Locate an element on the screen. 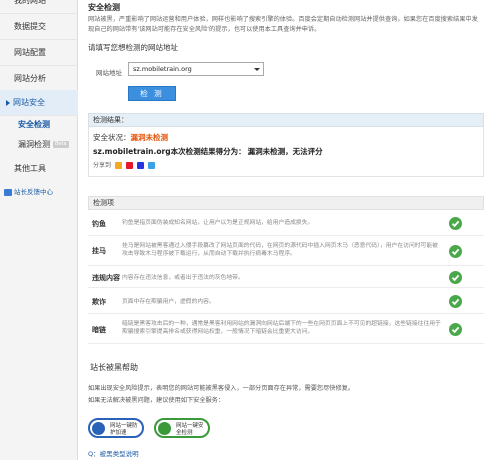 The width and height of the screenshot is (490, 460). weibo-icon is located at coordinates (129, 165).